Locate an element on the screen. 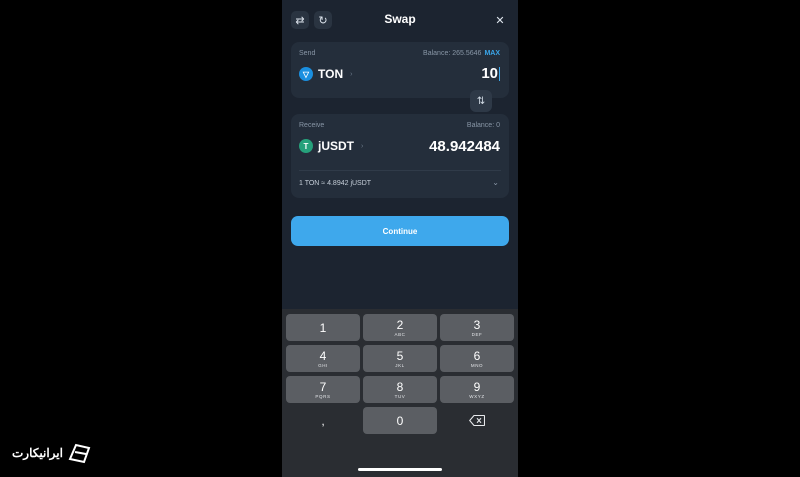 The image size is (800, 477). key-letters: JKL is located at coordinates (400, 365).